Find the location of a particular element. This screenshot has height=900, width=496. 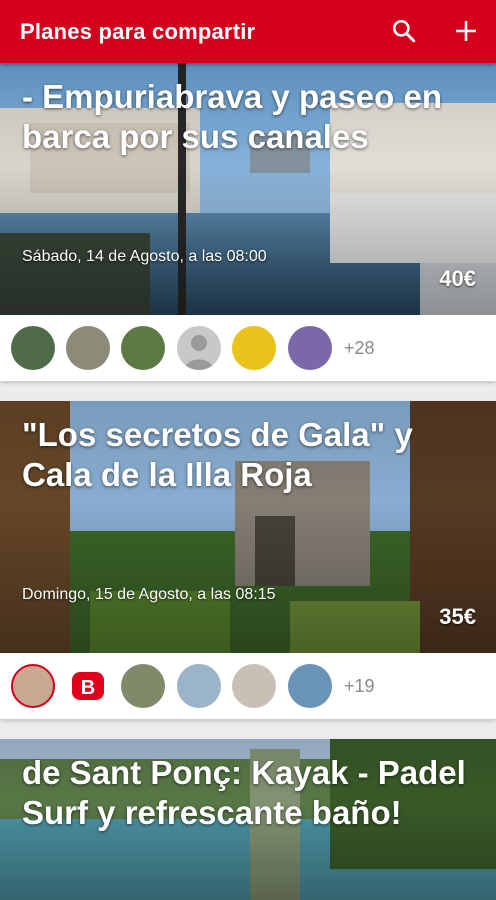

attendees-row: +28 is located at coordinates (248, 348).